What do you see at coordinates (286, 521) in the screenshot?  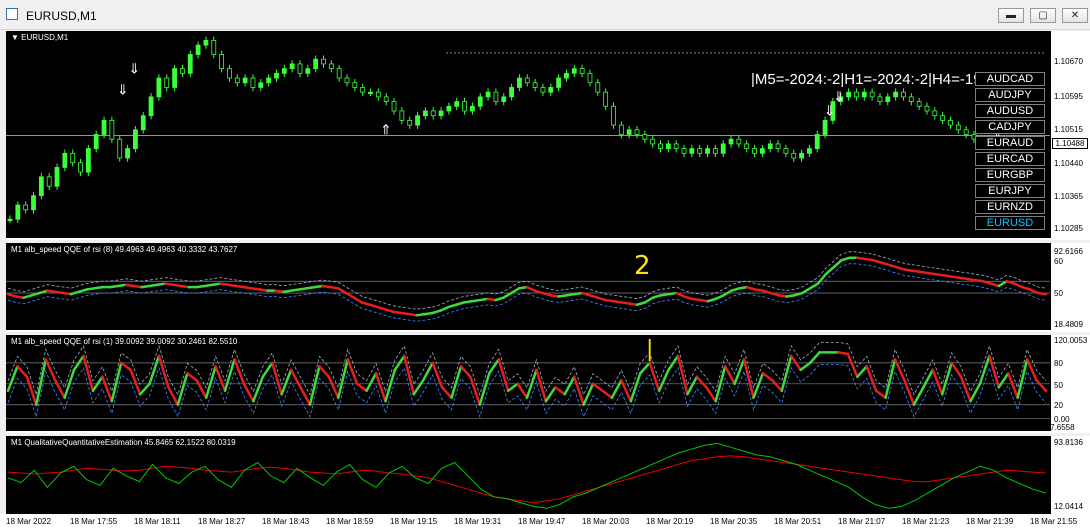 I see `time-tick-label: 18 Mar 18:43` at bounding box center [286, 521].